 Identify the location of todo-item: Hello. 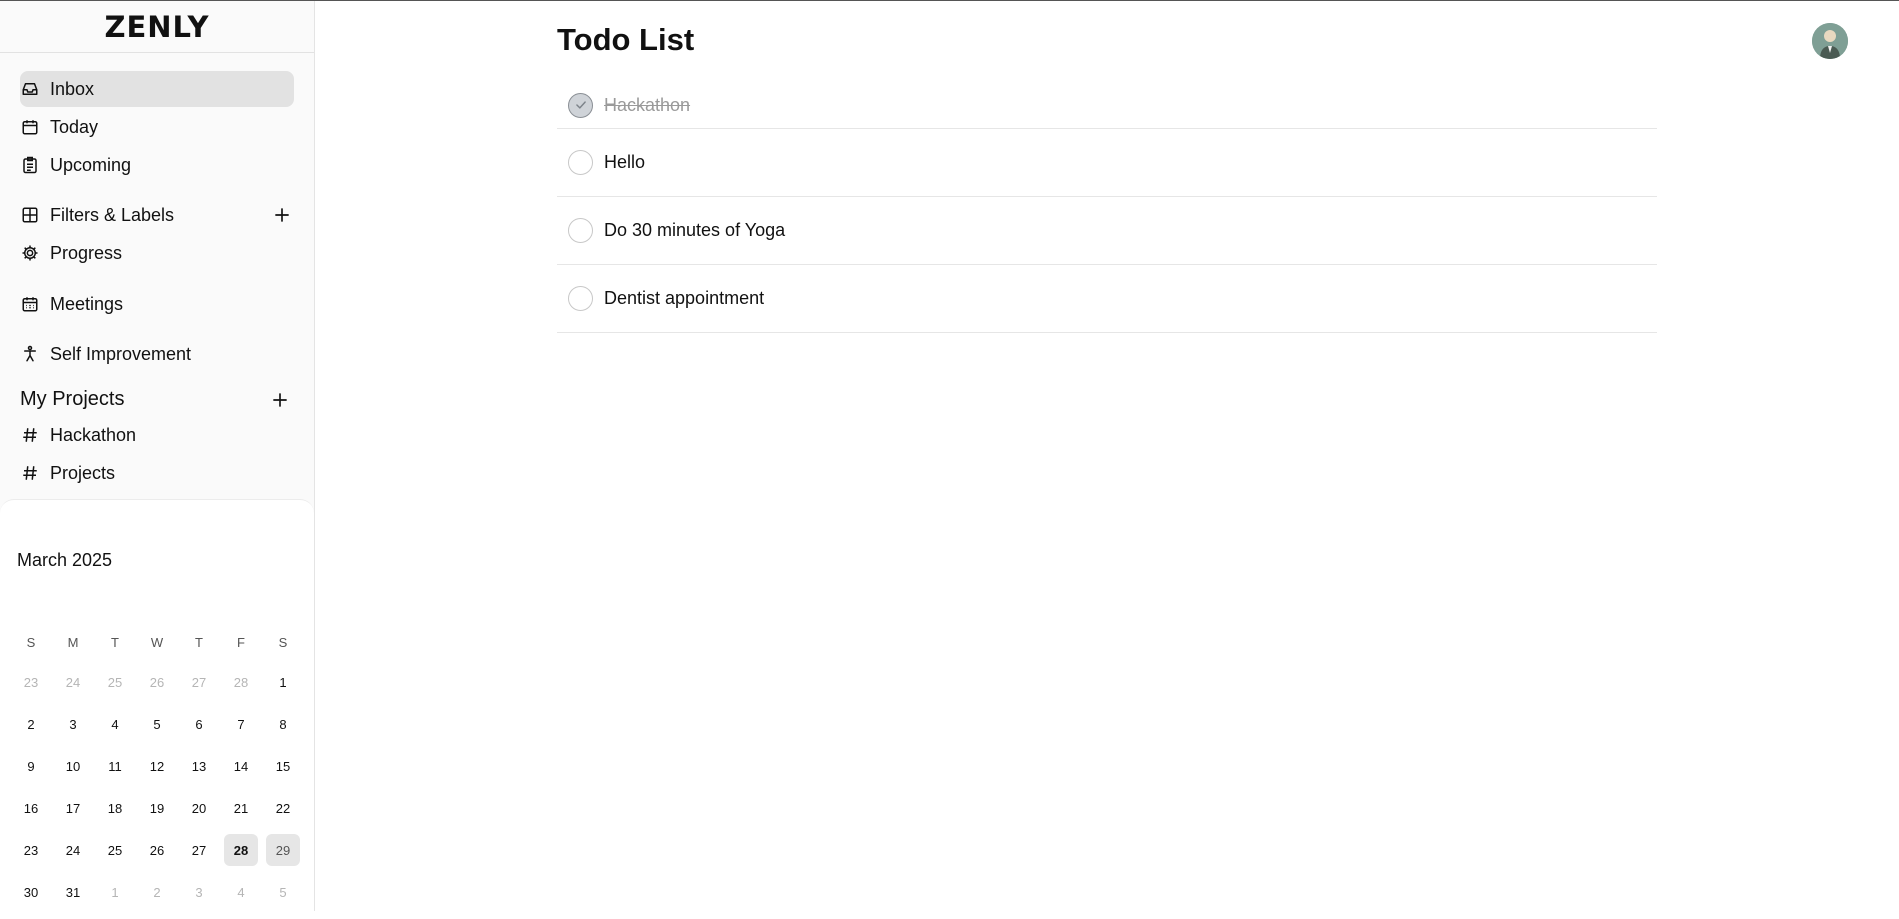
(1107, 163).